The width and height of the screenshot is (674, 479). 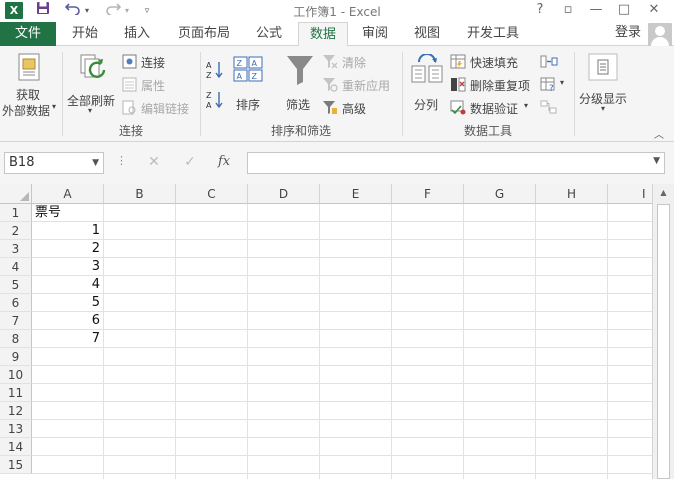 What do you see at coordinates (526, 105) in the screenshot?
I see `chevron-down-icon: ▾` at bounding box center [526, 105].